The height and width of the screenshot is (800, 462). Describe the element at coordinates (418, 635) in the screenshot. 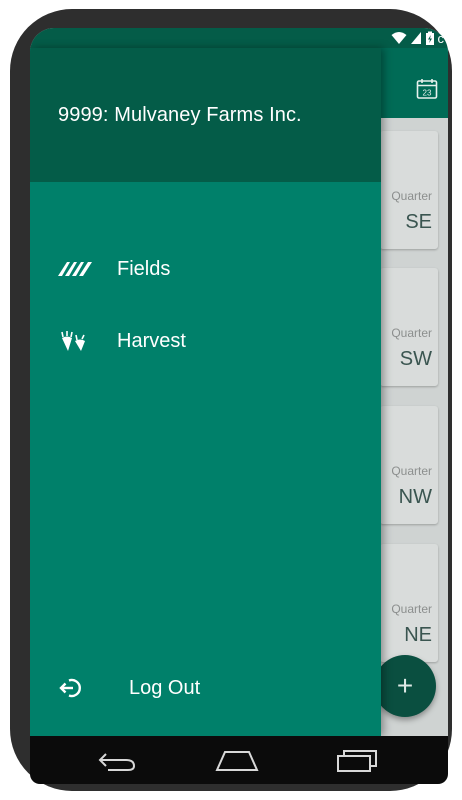

I see `card-value: NE` at that location.